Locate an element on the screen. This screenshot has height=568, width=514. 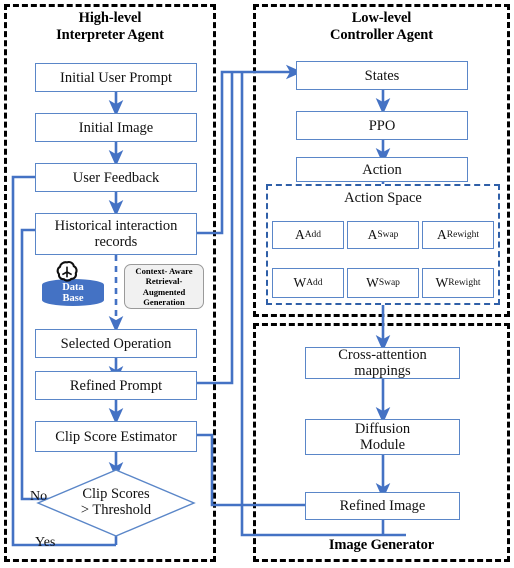
node-action-add-sub: Add is located at coordinates (313, 235).